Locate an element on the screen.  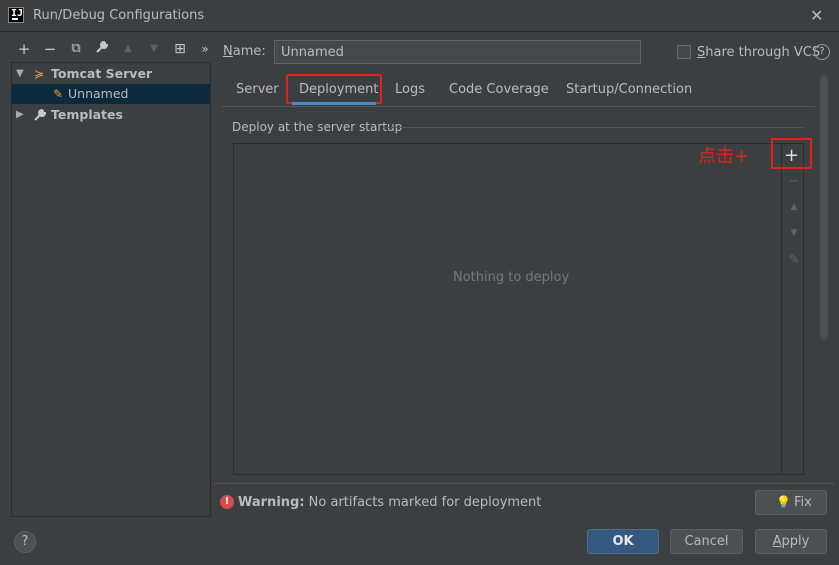
remove-artifact-button: − is located at coordinates (794, 181).